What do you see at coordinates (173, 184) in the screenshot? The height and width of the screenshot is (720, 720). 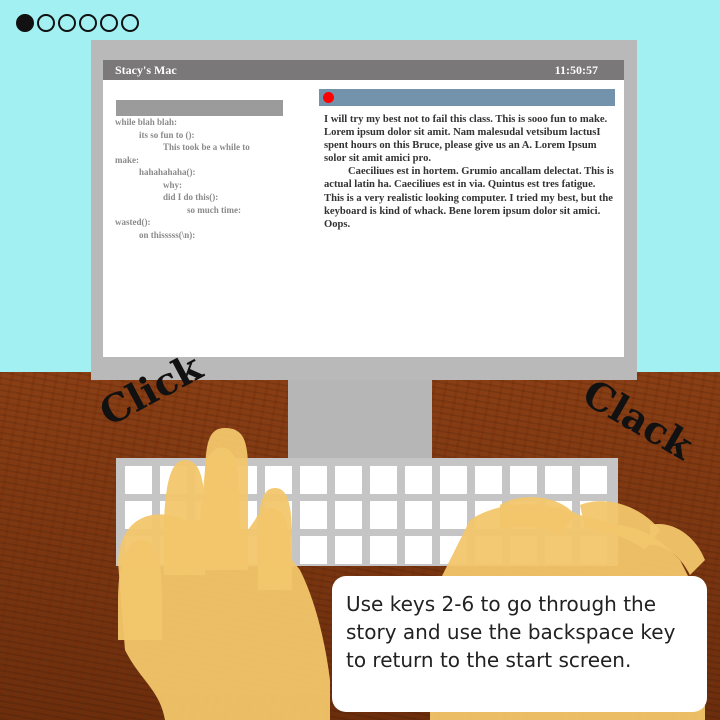 I see `code-line: why:` at bounding box center [173, 184].